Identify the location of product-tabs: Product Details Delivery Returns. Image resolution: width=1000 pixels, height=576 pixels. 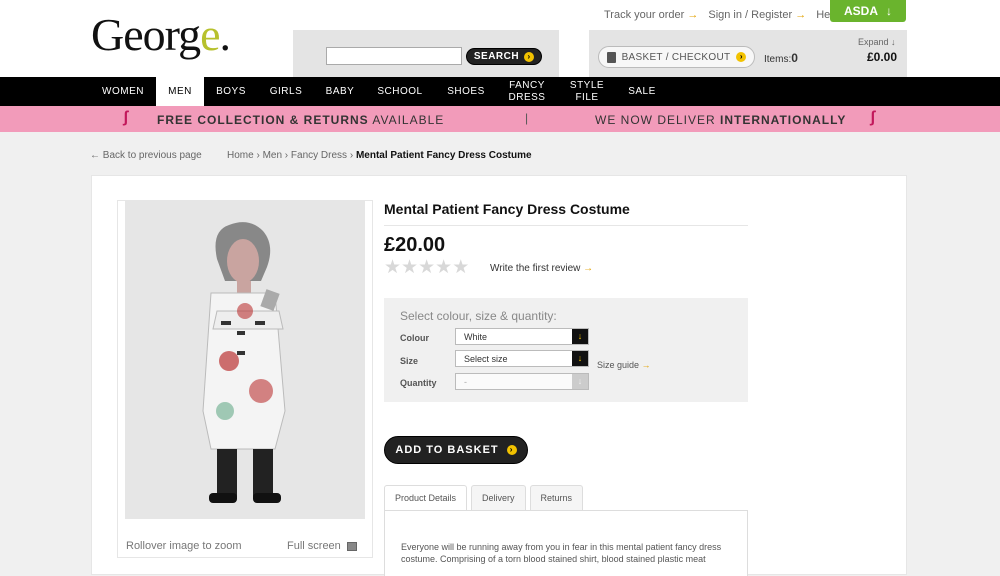
(484, 497).